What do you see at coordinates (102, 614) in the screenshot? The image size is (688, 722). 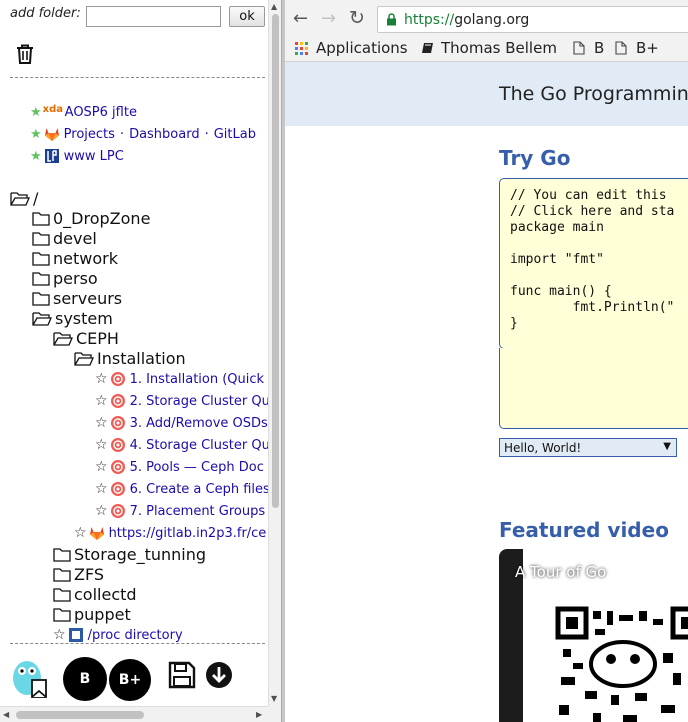 I see `folder-label: puppet` at bounding box center [102, 614].